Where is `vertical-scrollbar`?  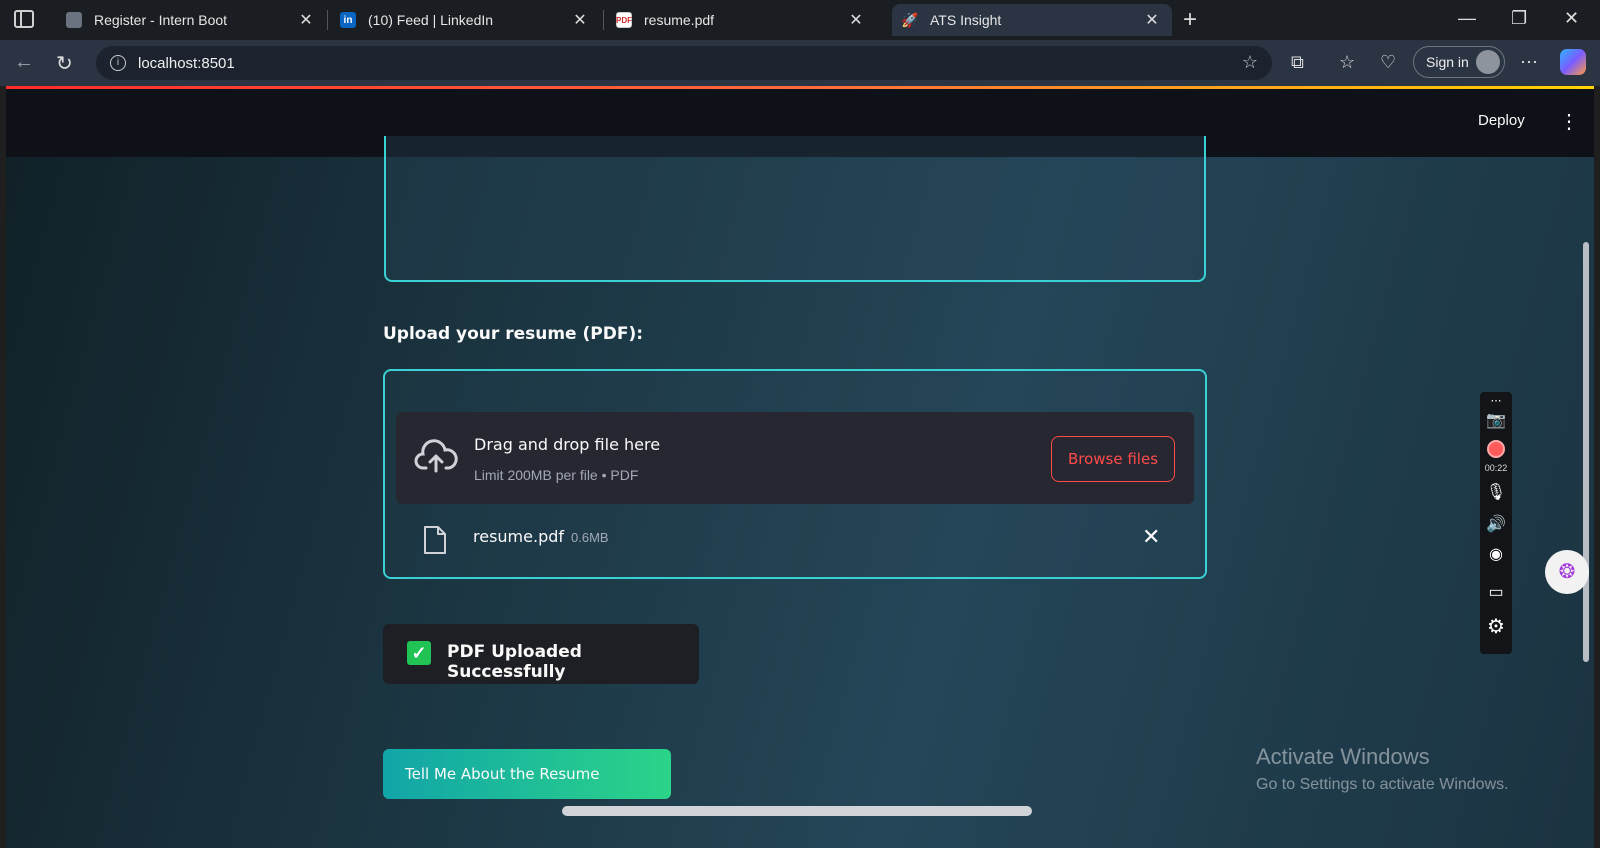 vertical-scrollbar is located at coordinates (1586, 452).